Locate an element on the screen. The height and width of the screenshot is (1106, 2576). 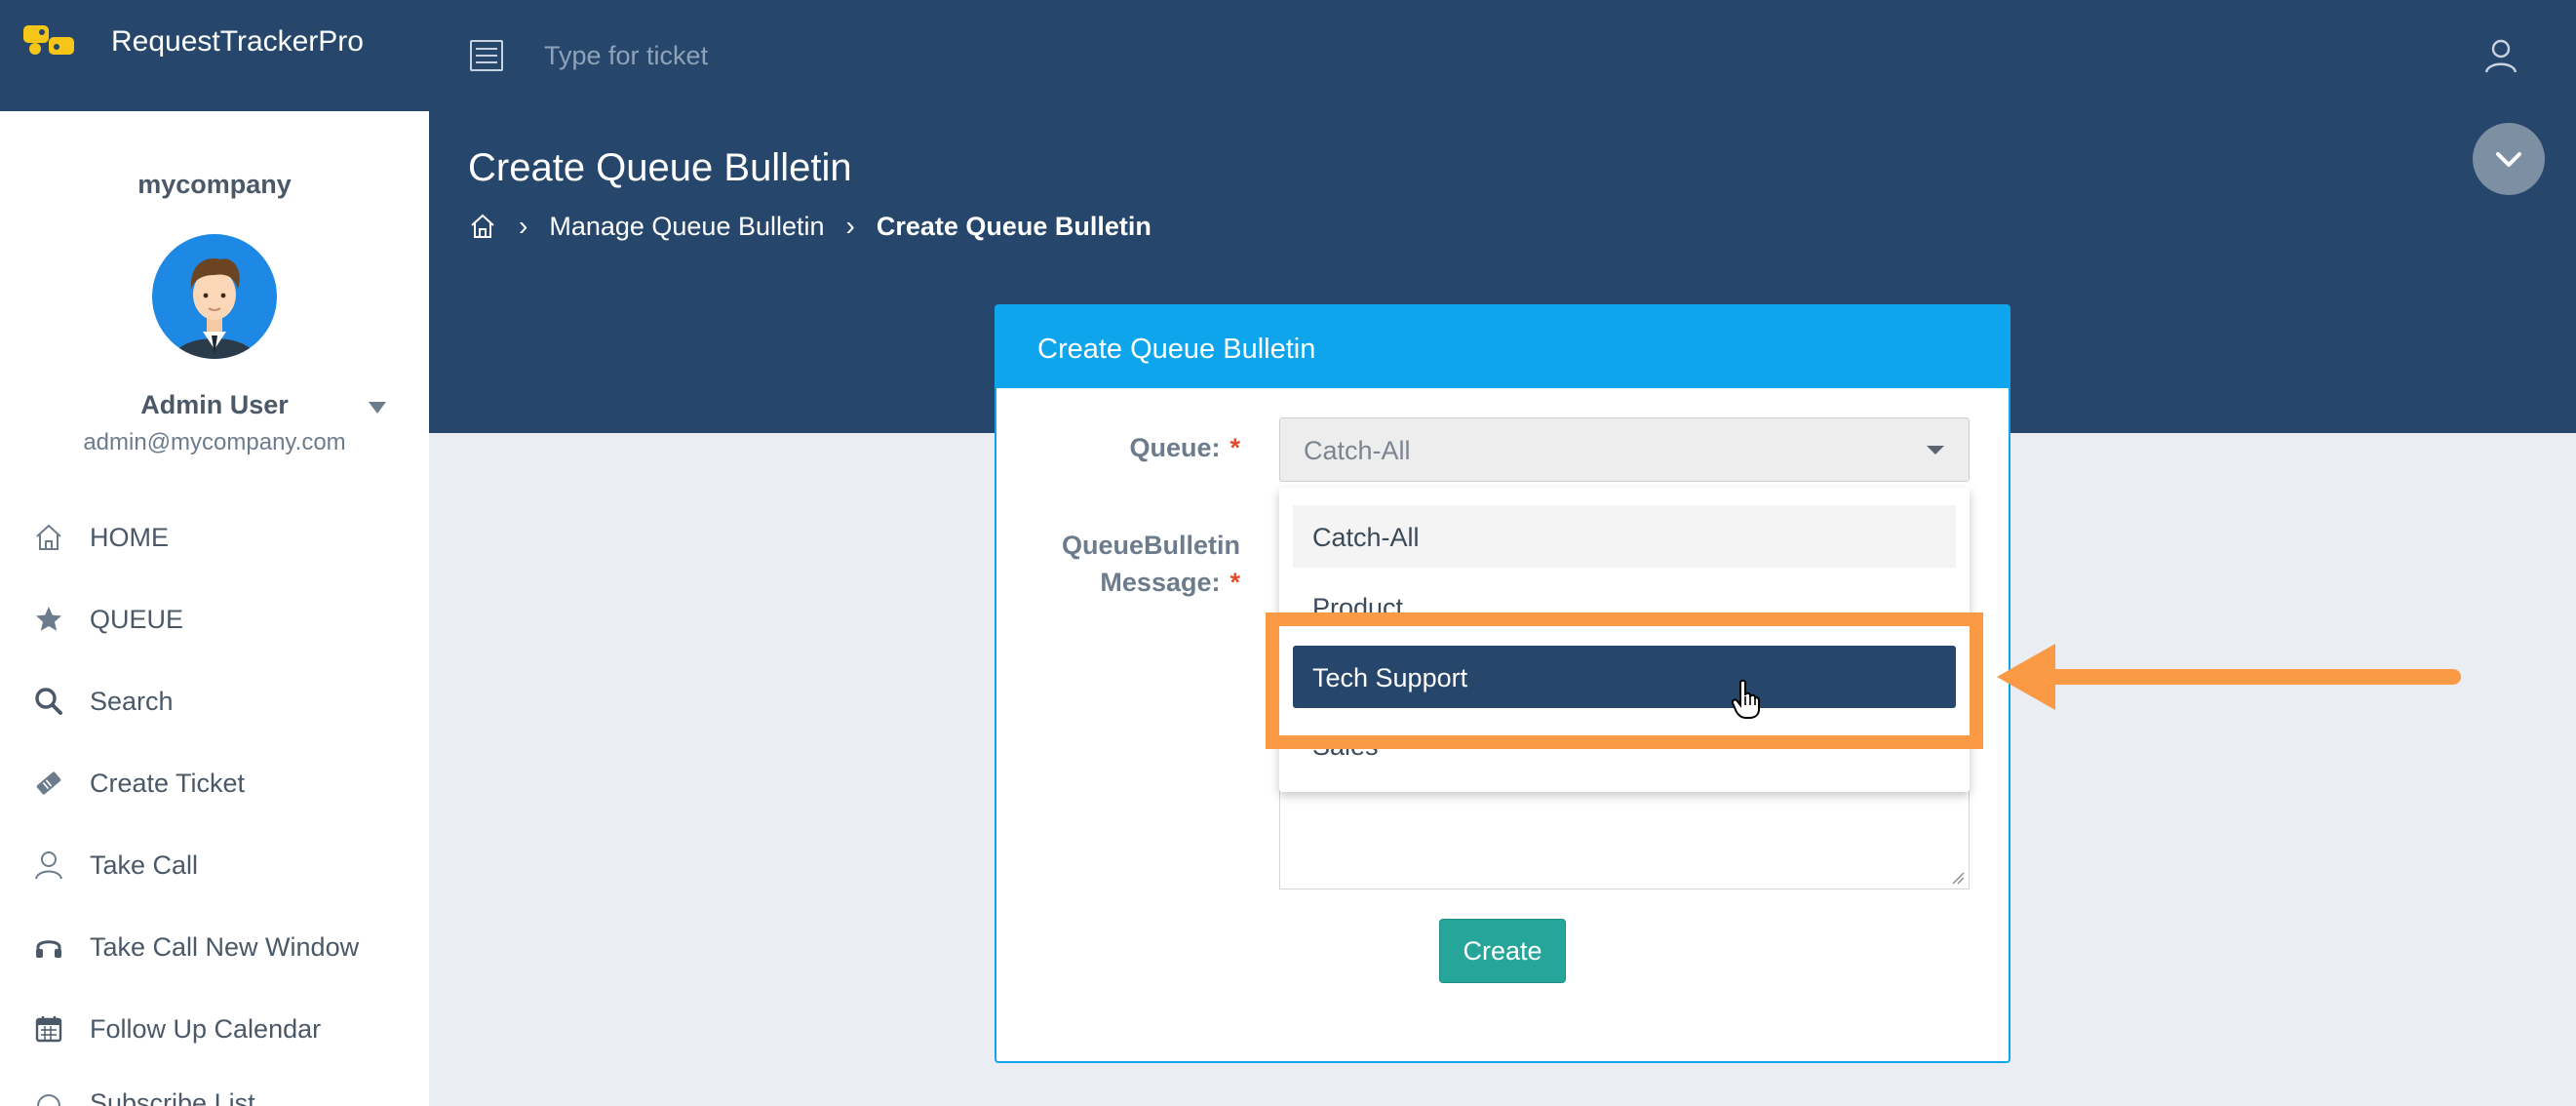
user-profile-icon is located at coordinates (2500, 55).